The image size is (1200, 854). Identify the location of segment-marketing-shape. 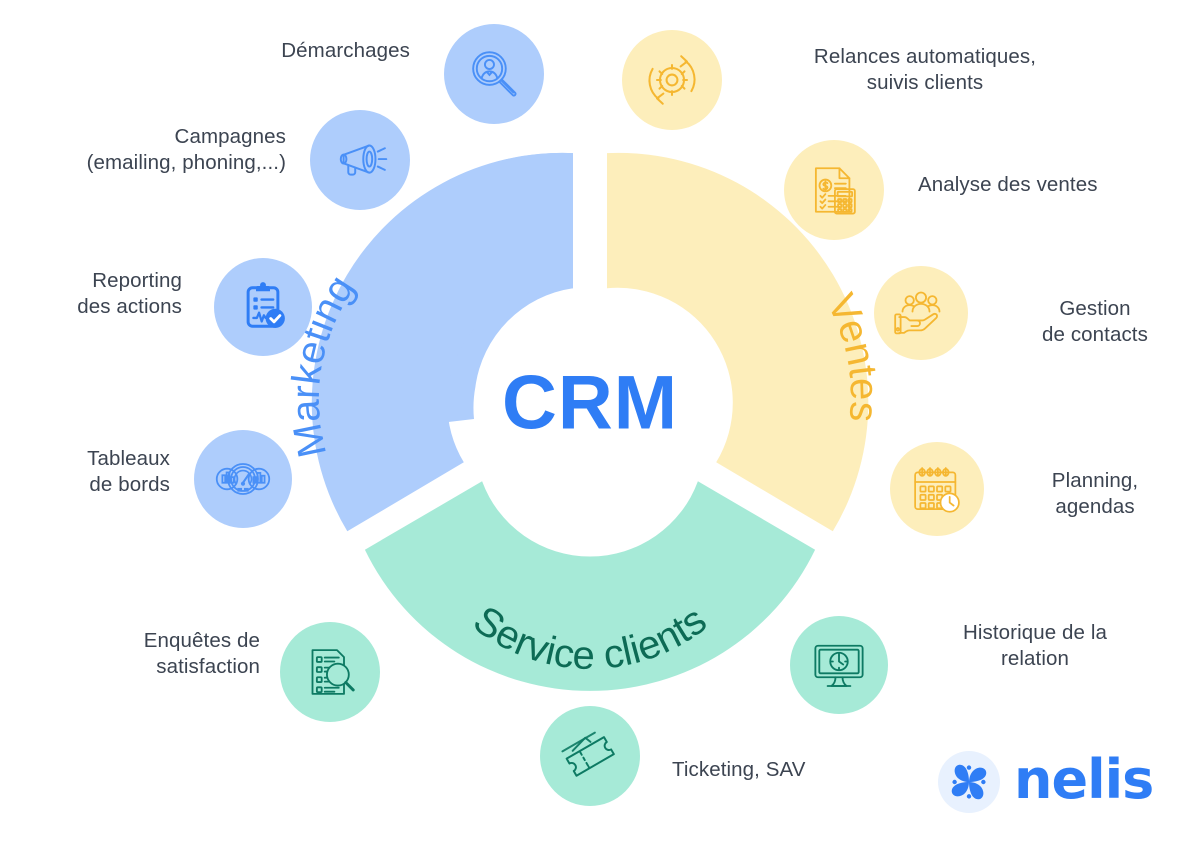
(442, 341).